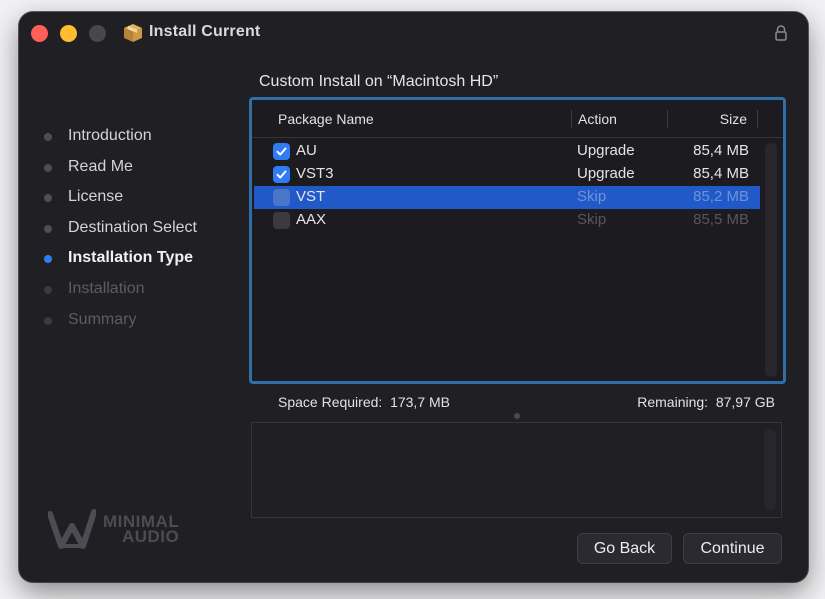 The height and width of the screenshot is (599, 825). What do you see at coordinates (72, 529) in the screenshot?
I see `minimal-audio-logo-icon` at bounding box center [72, 529].